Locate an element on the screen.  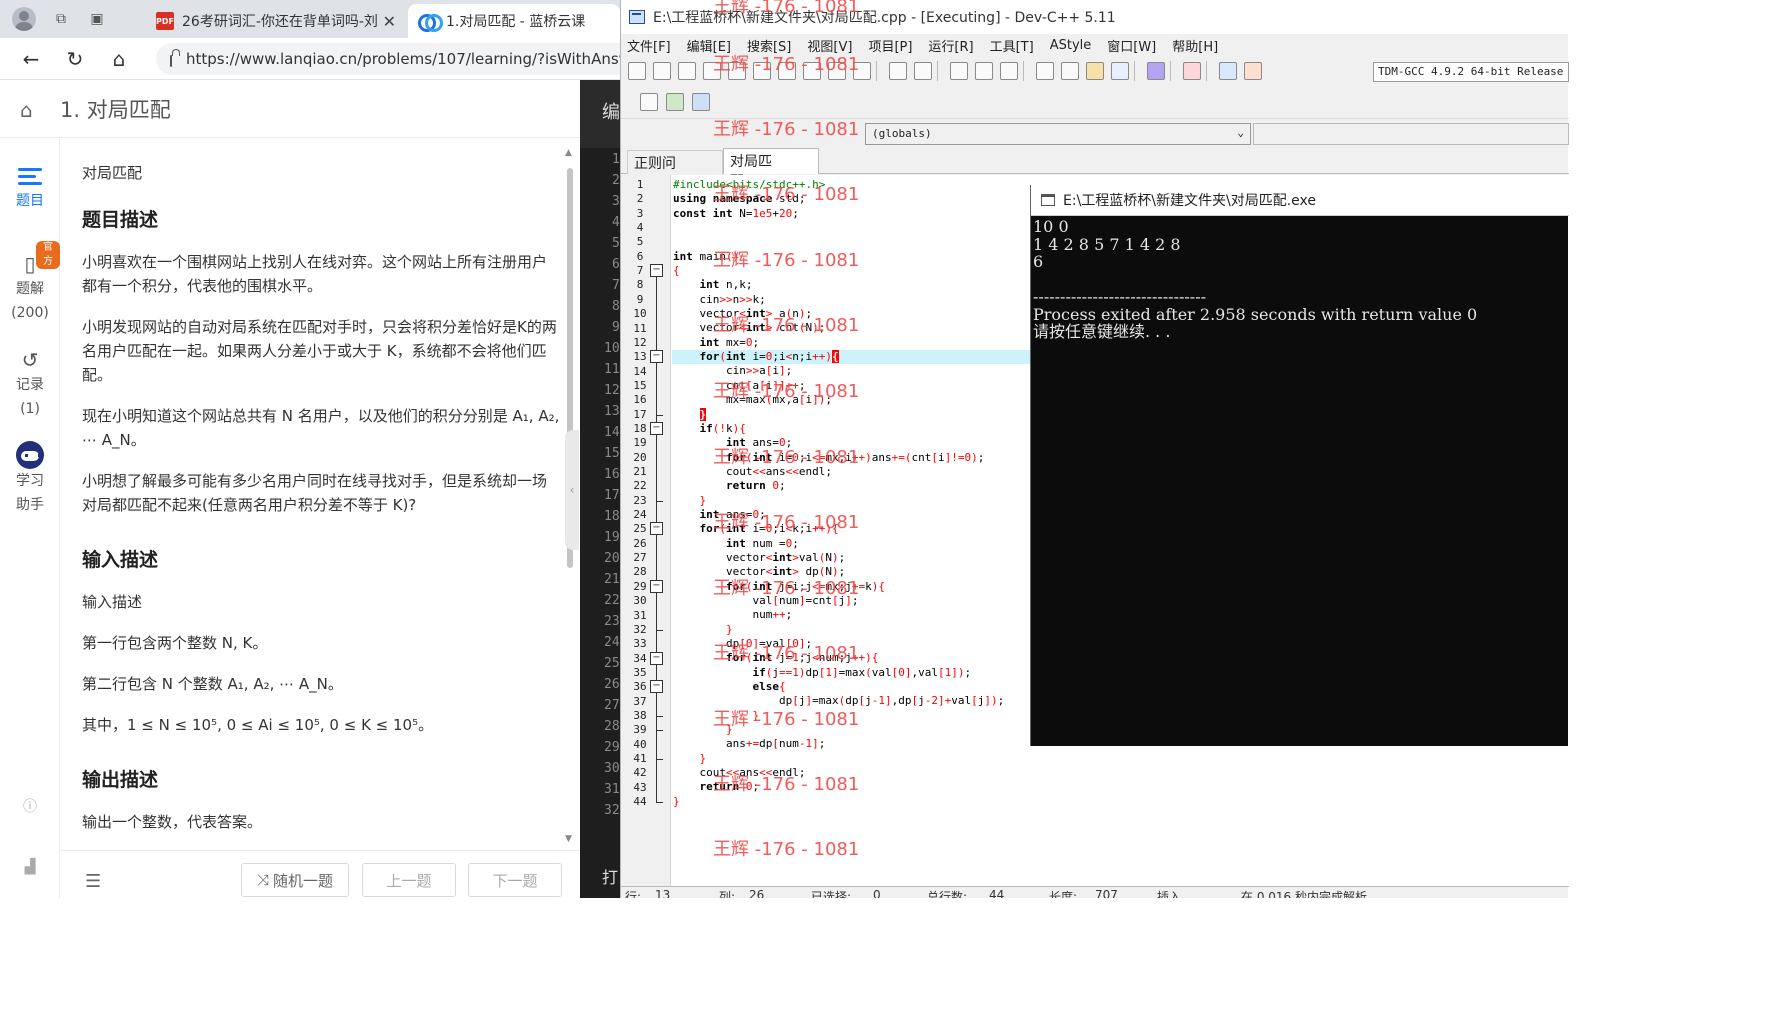
next-problem-button: 下一题 is located at coordinates (515, 880).